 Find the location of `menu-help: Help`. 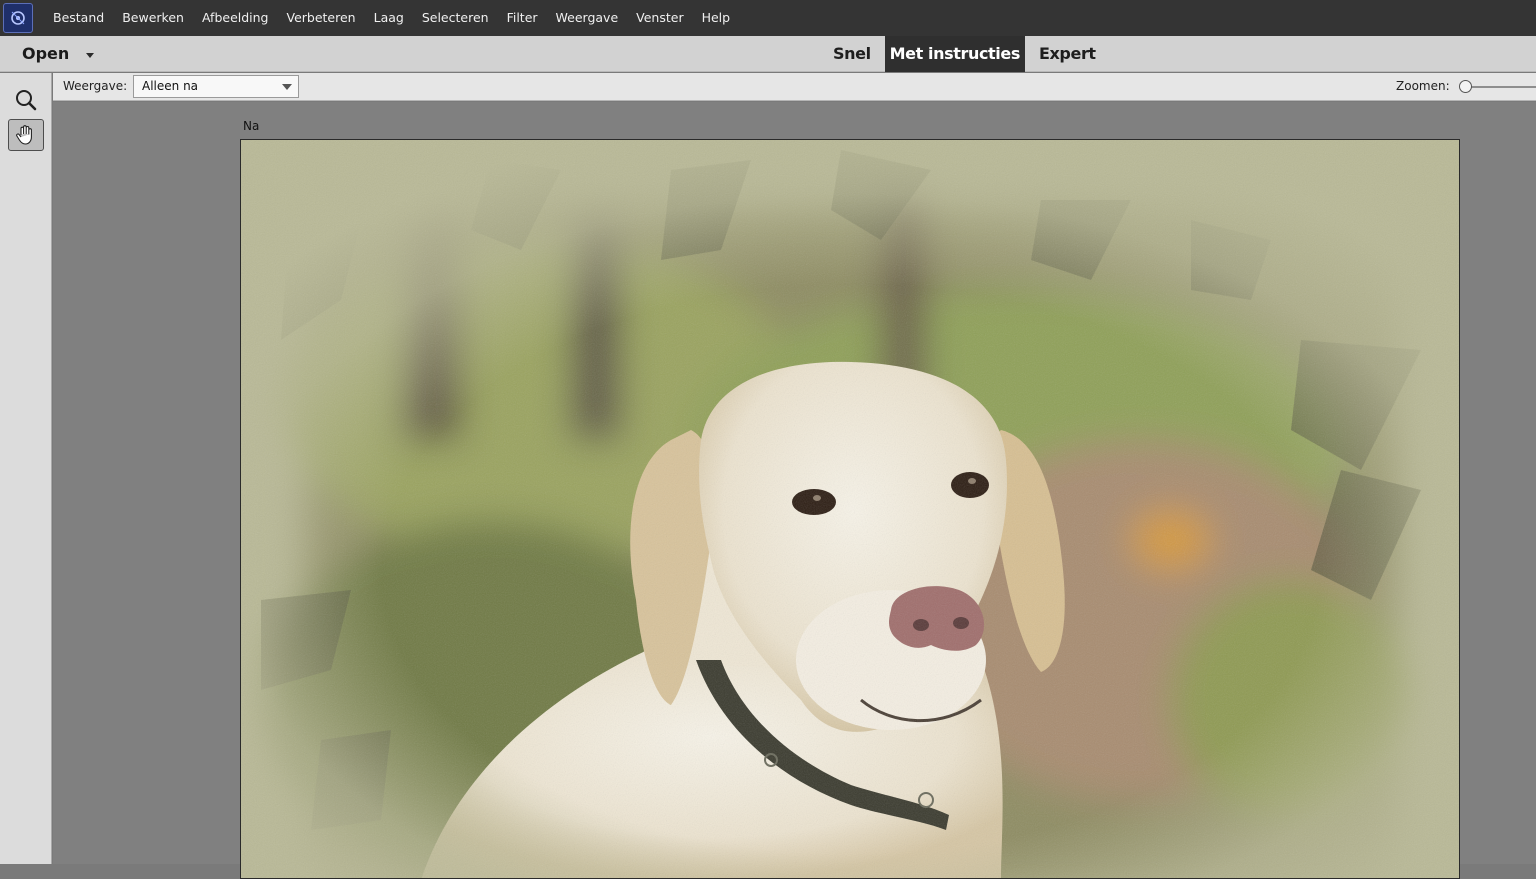

menu-help: Help is located at coordinates (716, 18).